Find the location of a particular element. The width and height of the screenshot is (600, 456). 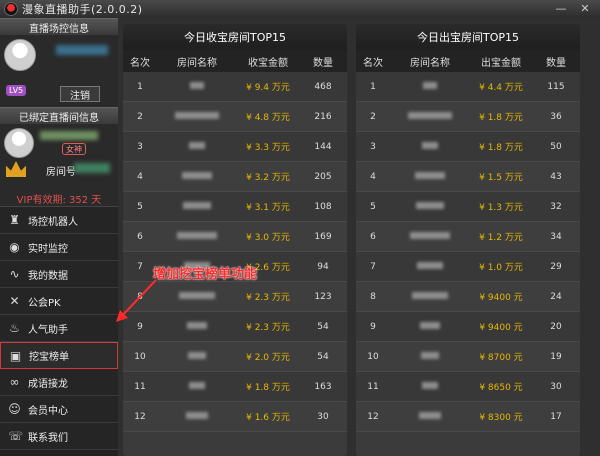

sidebar-item-monitor: ◉ 实时监控 is located at coordinates (59, 247).